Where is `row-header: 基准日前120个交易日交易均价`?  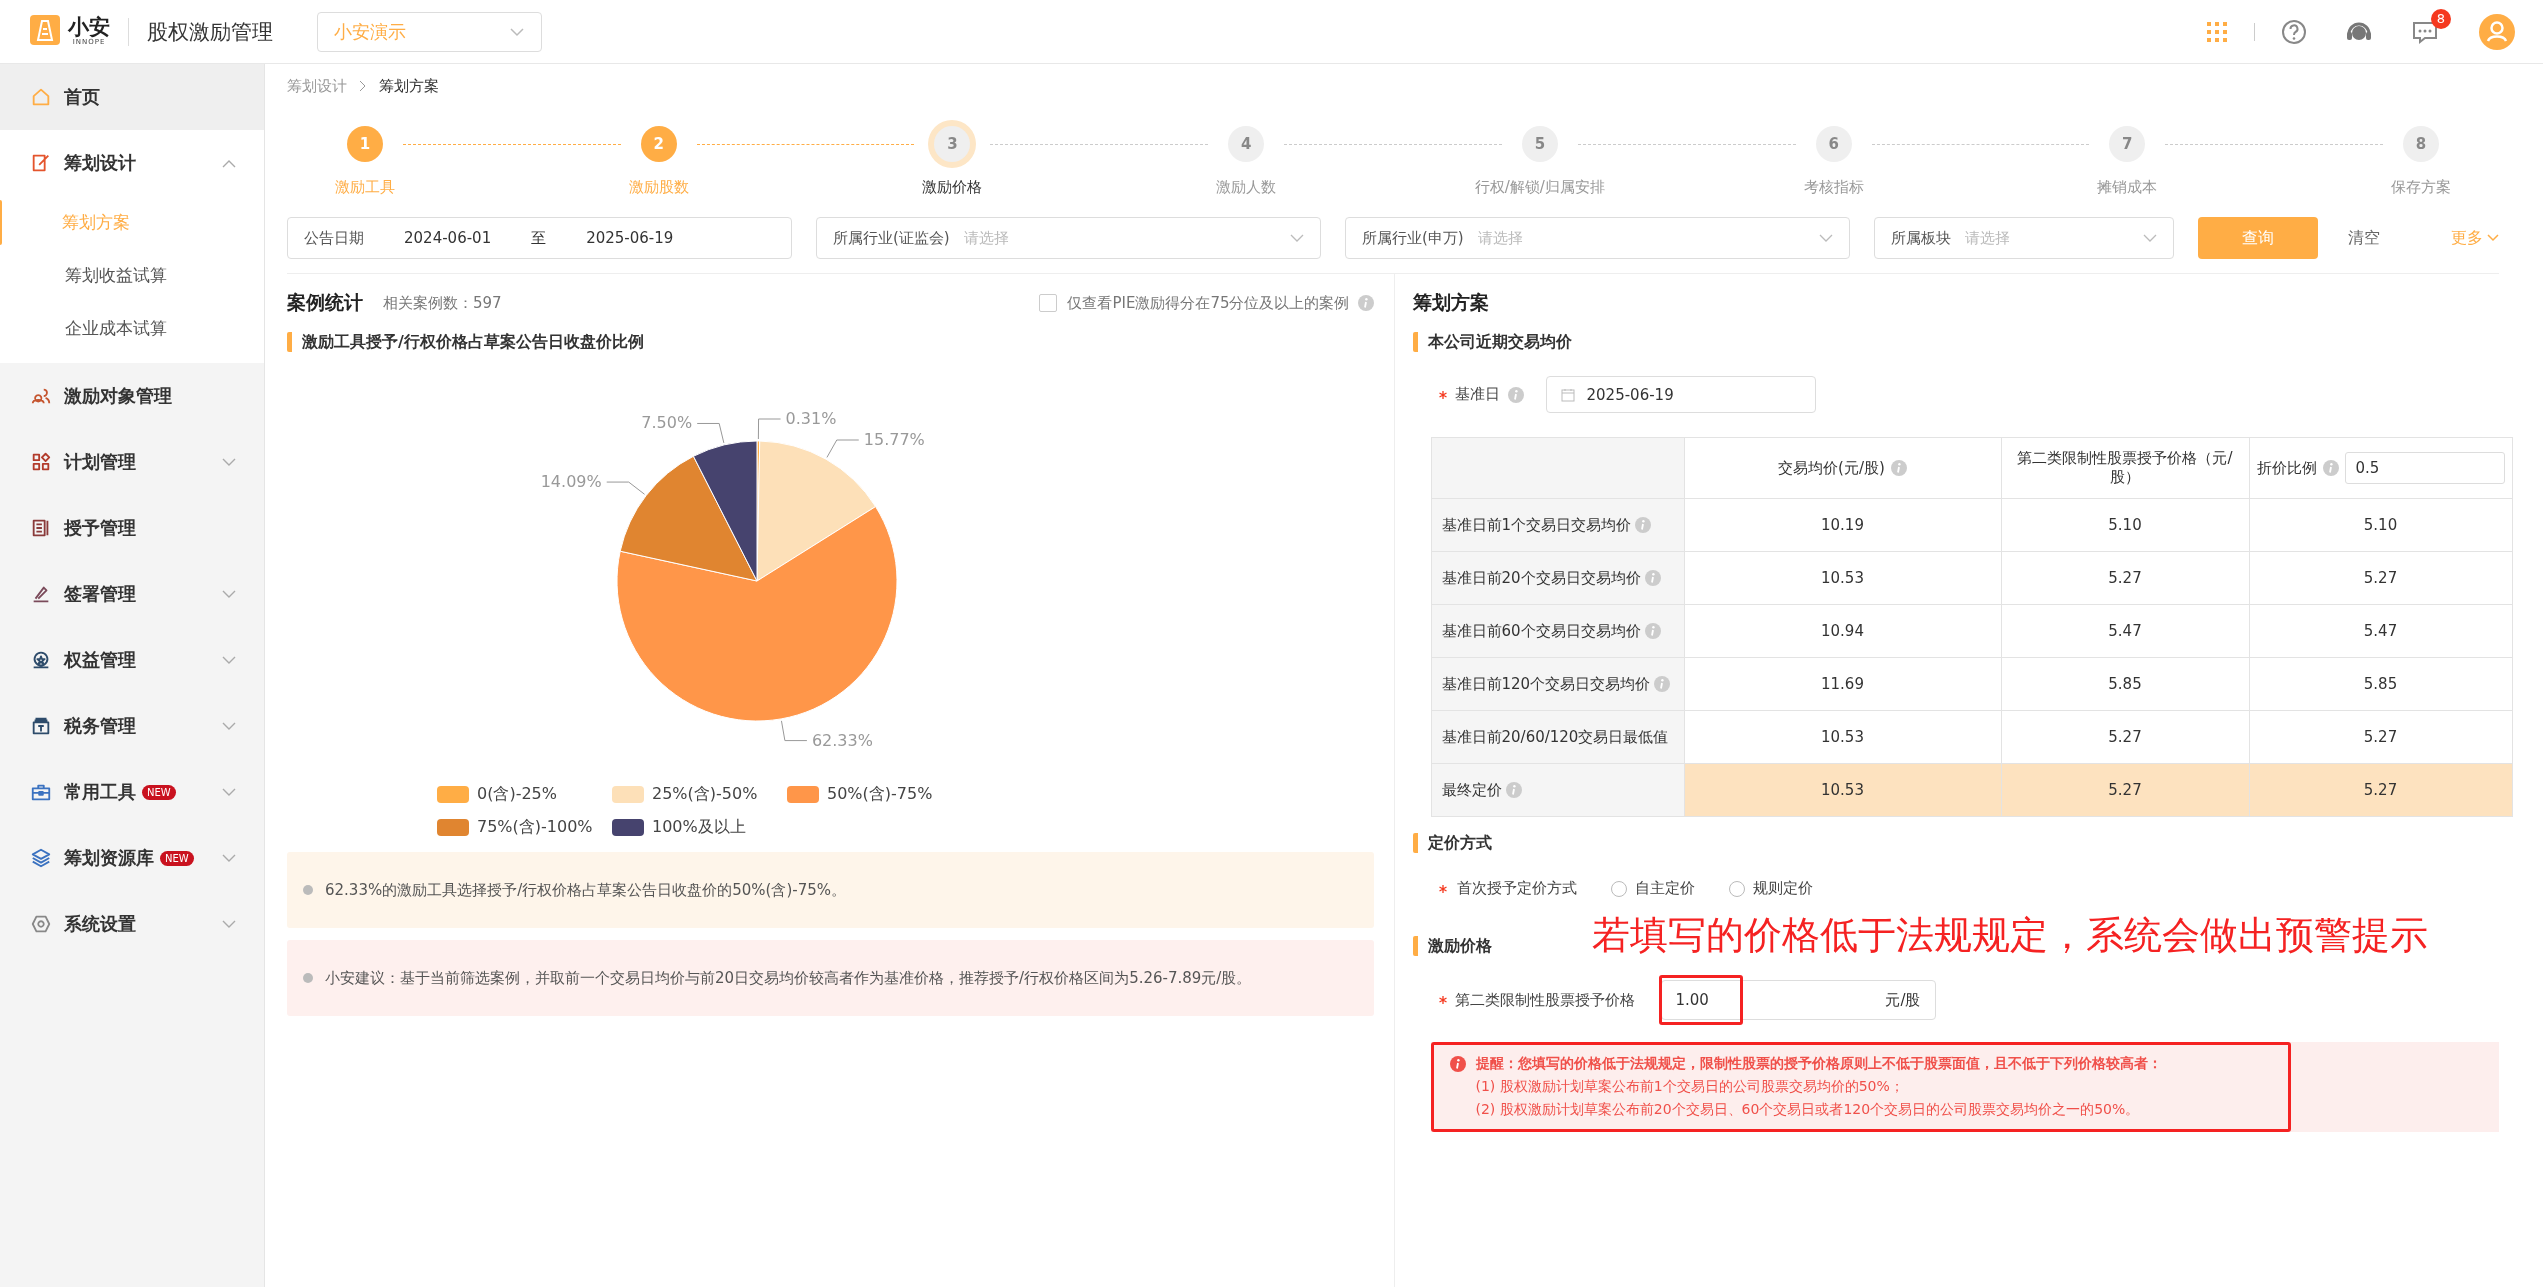 row-header: 基准日前120个交易日交易均价 is located at coordinates (1546, 683).